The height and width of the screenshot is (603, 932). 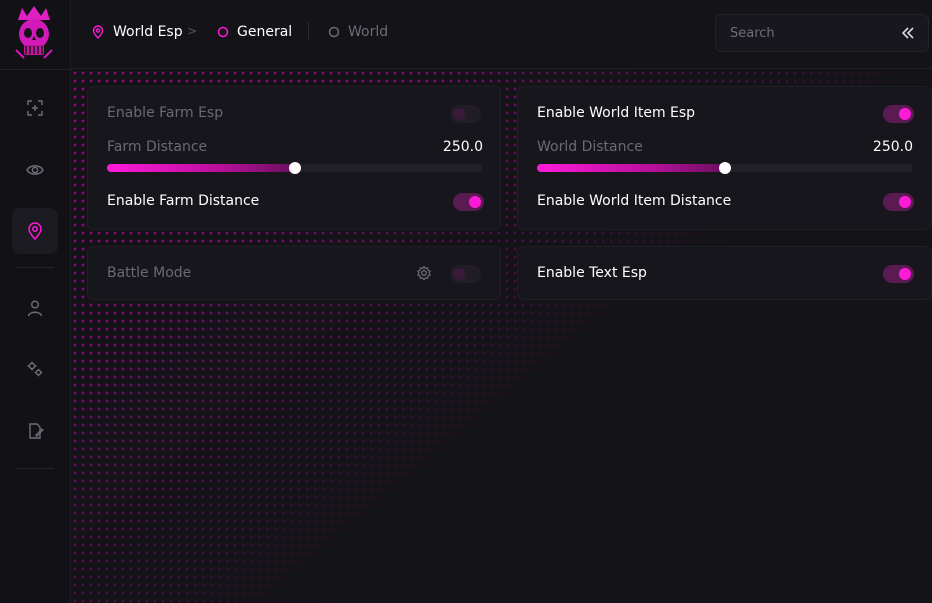 What do you see at coordinates (148, 32) in the screenshot?
I see `breadcrumb-label: World Esp` at bounding box center [148, 32].